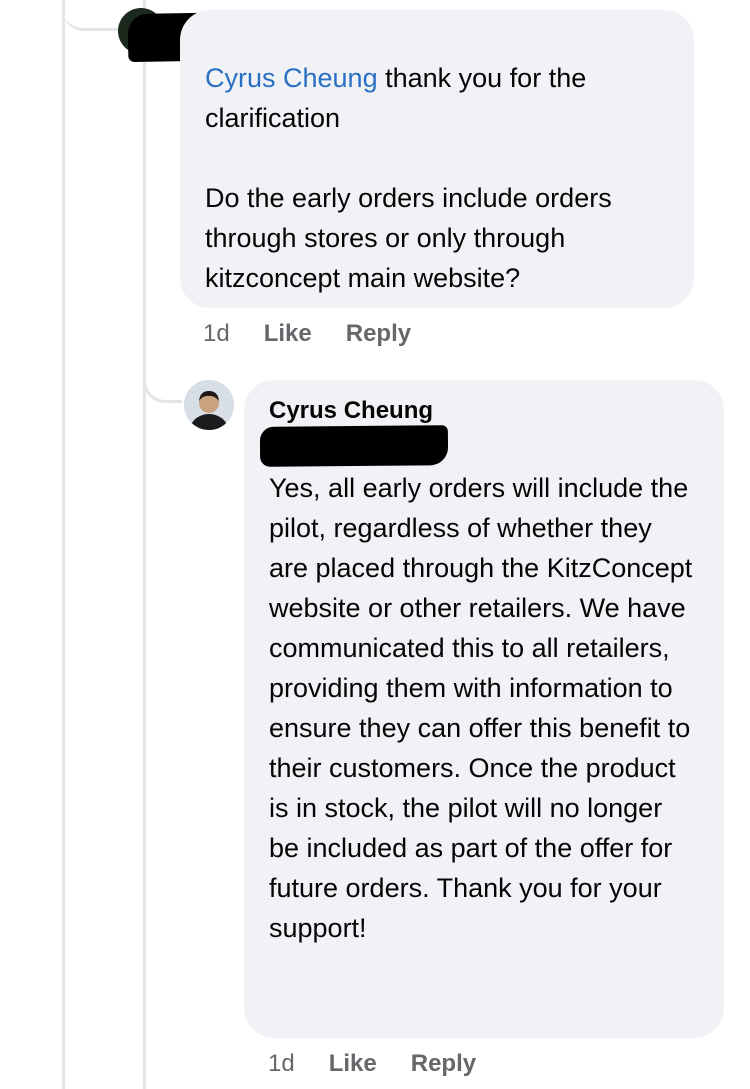 The width and height of the screenshot is (750, 1089). I want to click on comment-author: Cyrus Cheung, so click(483, 411).